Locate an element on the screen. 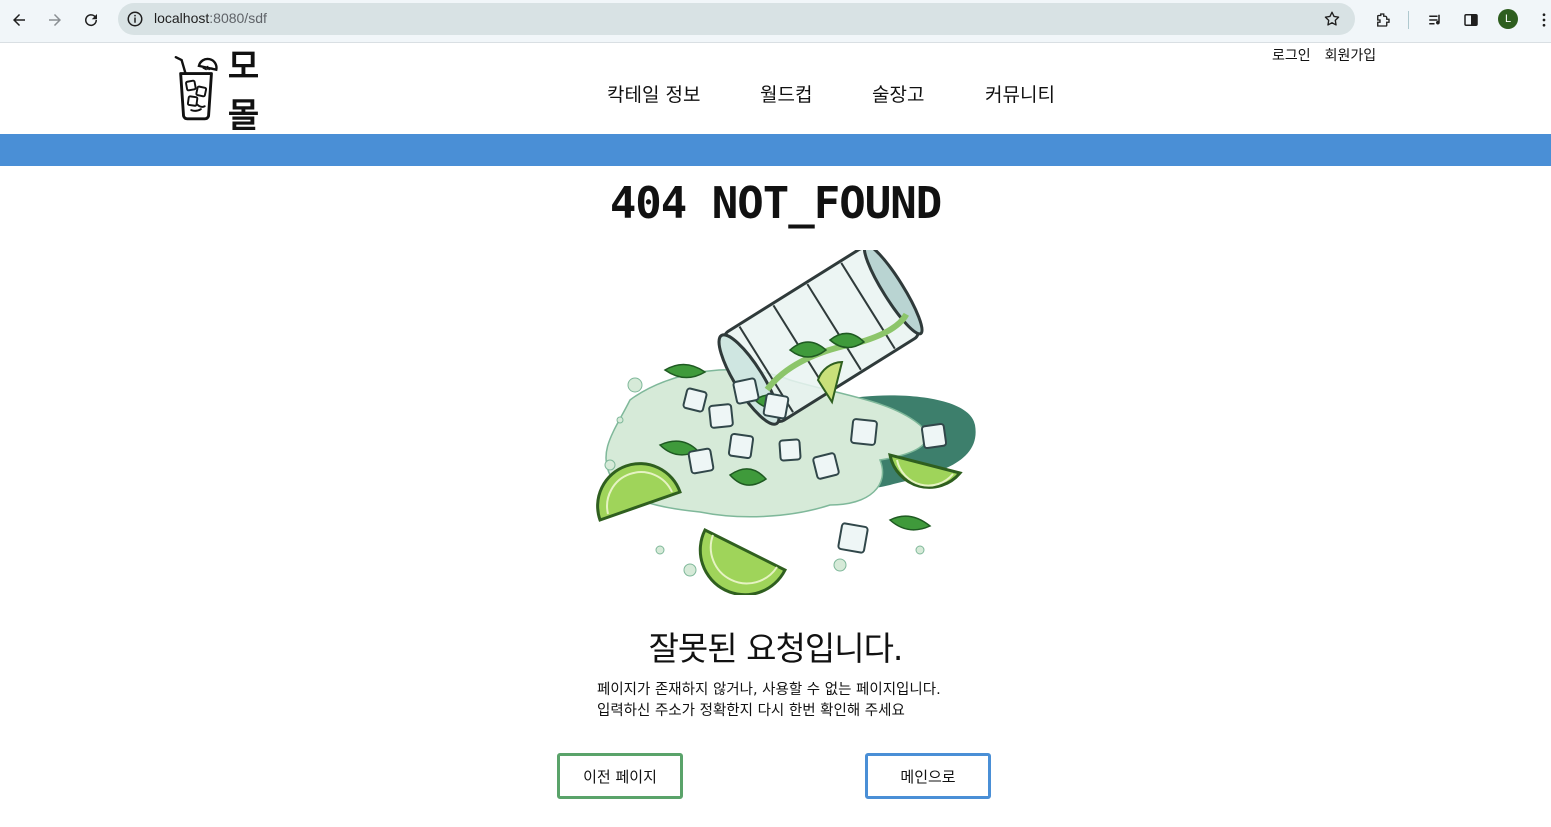 The image size is (1551, 827). spilled-mojito-illustration is located at coordinates (786, 422).